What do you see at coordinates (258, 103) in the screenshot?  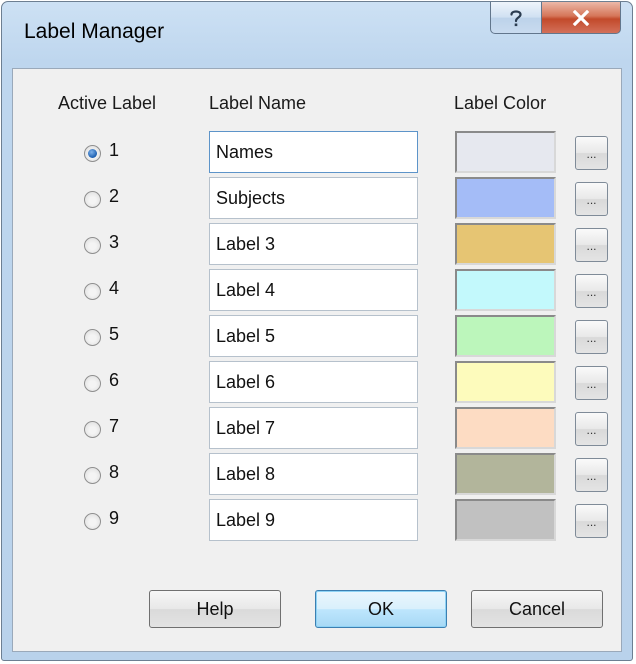 I see `header-label-name: Label Name` at bounding box center [258, 103].